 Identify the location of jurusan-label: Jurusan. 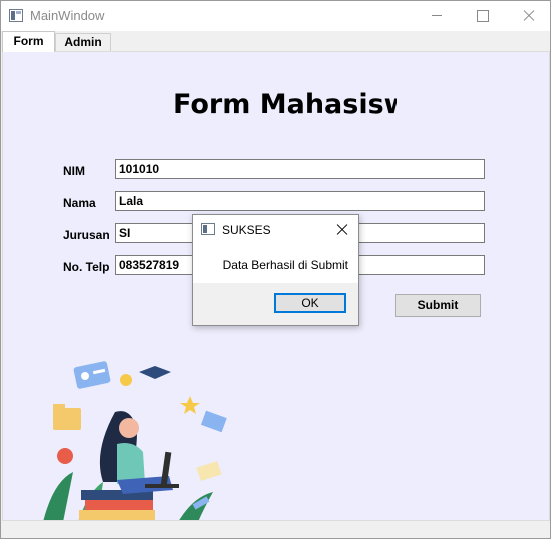
(86, 235).